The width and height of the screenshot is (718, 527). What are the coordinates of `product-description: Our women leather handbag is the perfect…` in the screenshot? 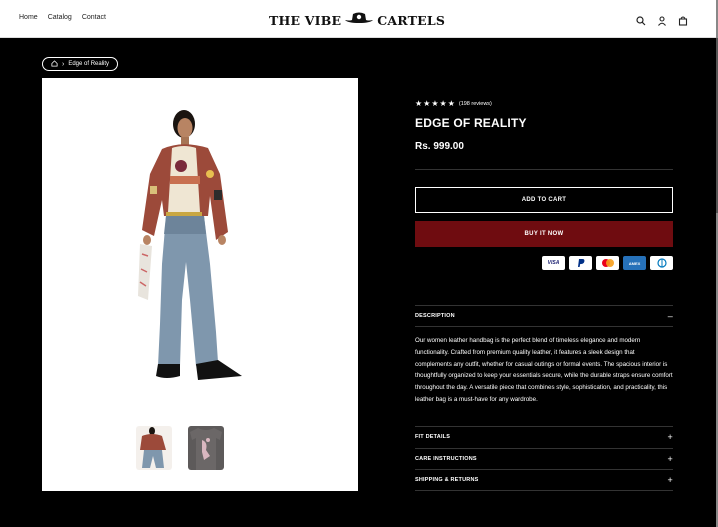 It's located at (544, 370).